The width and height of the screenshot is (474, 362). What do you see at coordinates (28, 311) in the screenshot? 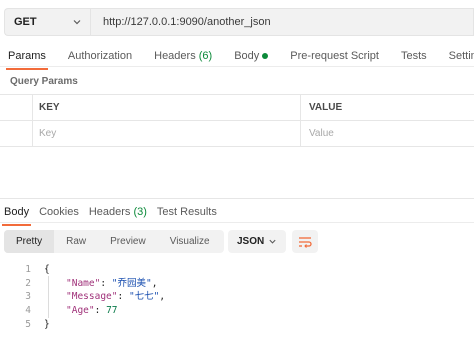
I see `line-number: 4` at bounding box center [28, 311].